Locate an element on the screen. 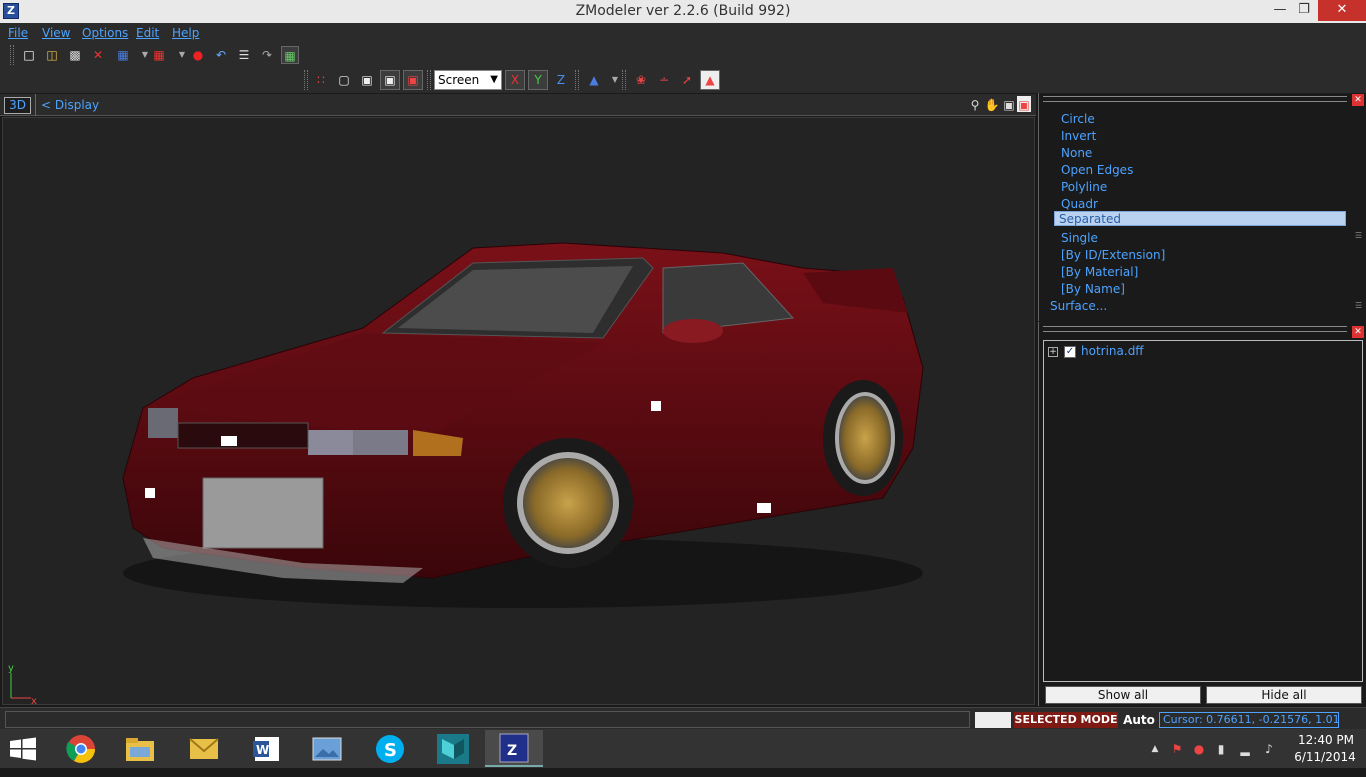 This screenshot has width=1366, height=777. show-hidden-icons-icon: ▲ is located at coordinates (1155, 749).